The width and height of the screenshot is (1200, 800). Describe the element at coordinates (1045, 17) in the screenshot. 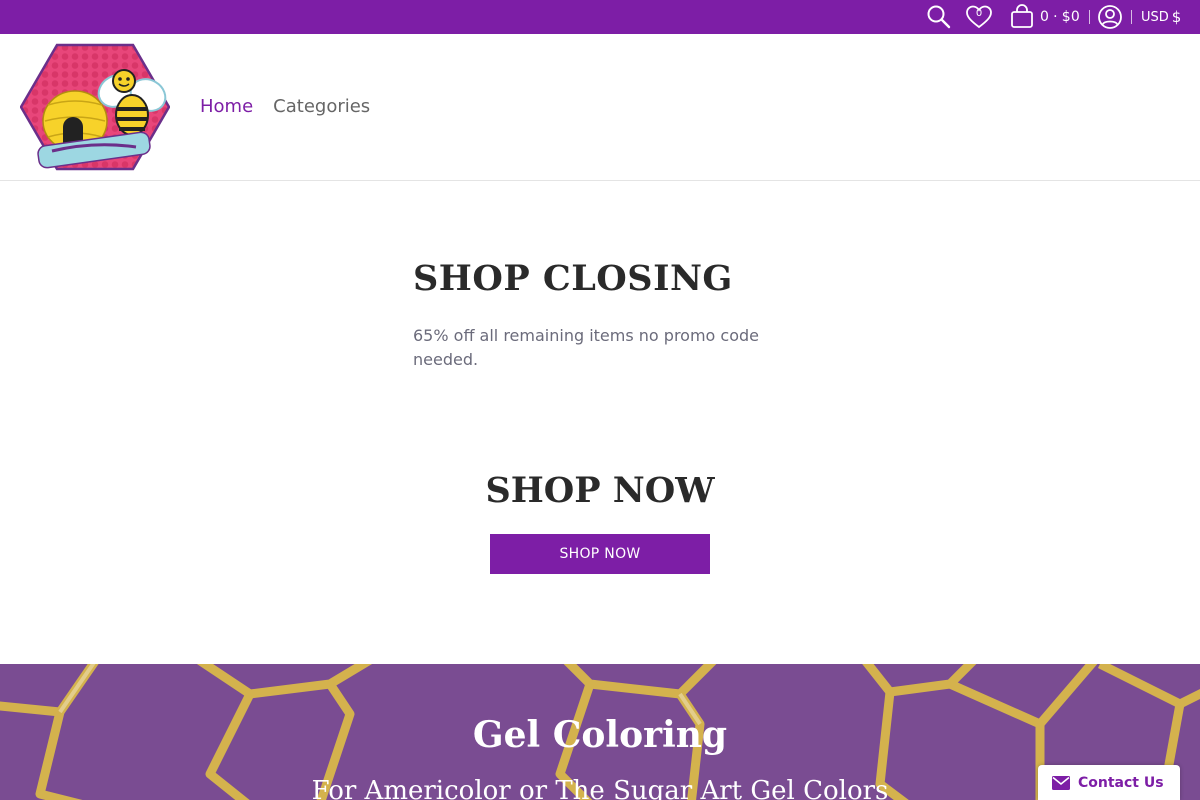

I see `cart-count: 0` at that location.